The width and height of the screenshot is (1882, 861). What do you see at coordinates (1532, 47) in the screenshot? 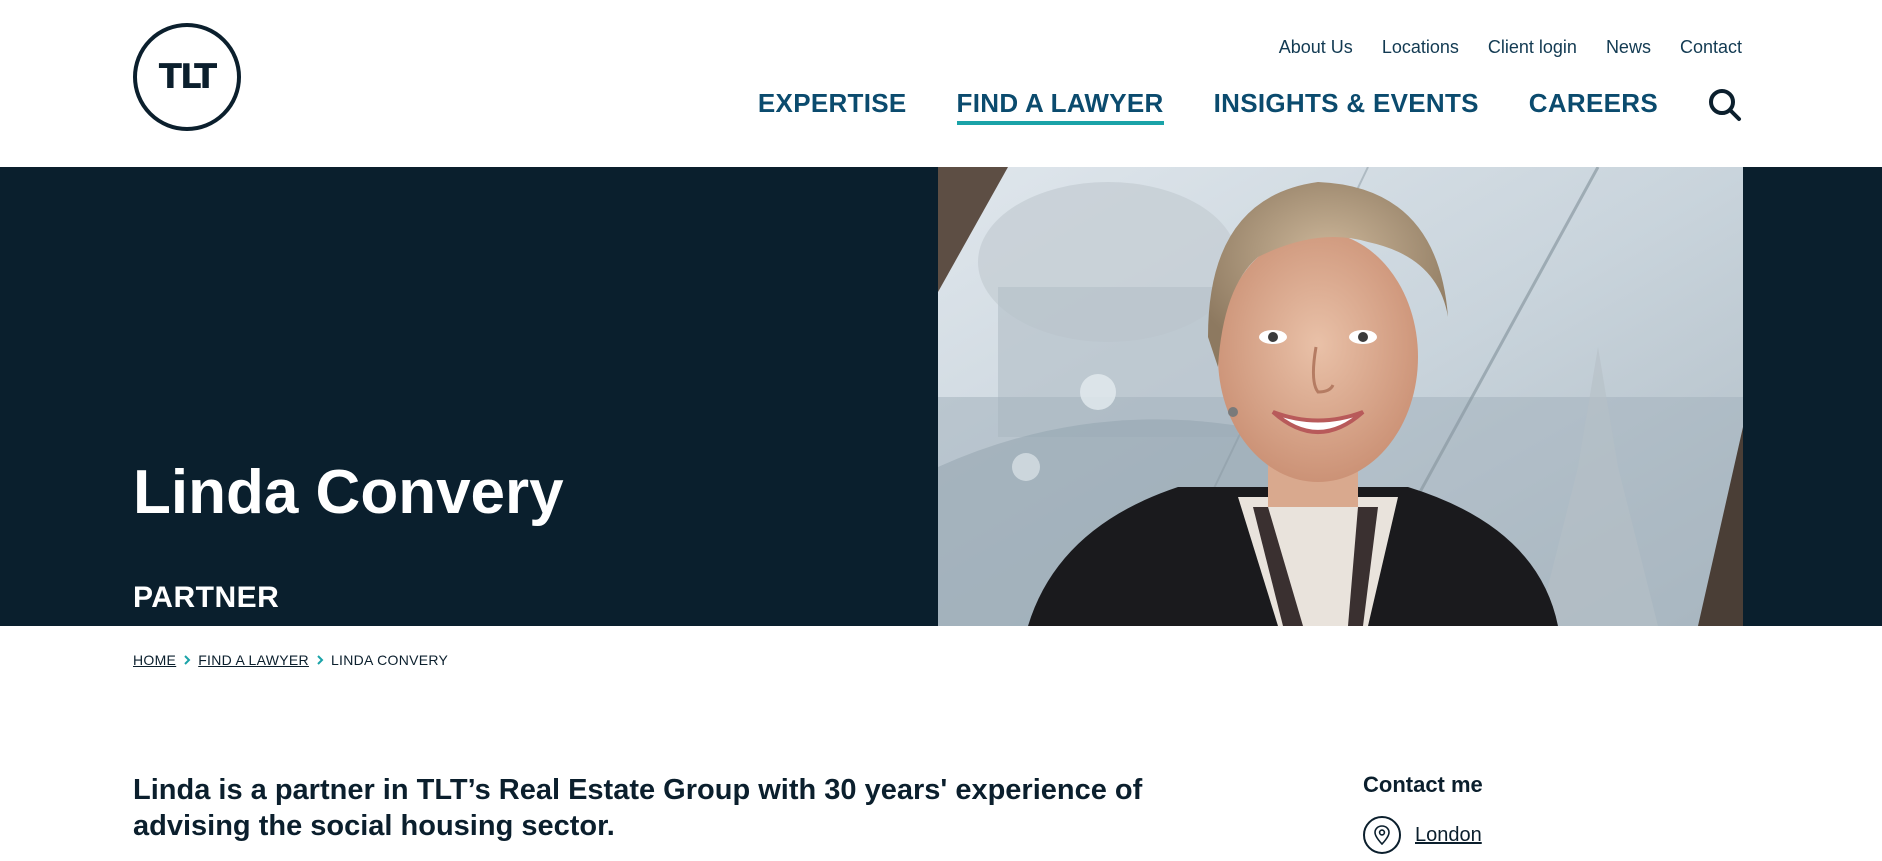
I see `utility-link-client-login: Client login` at bounding box center [1532, 47].